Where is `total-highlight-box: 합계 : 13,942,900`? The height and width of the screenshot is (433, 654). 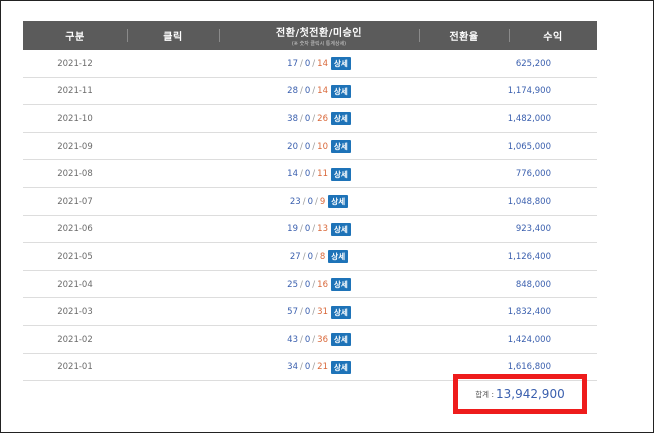 total-highlight-box: 합계 : 13,942,900 is located at coordinates (520, 394).